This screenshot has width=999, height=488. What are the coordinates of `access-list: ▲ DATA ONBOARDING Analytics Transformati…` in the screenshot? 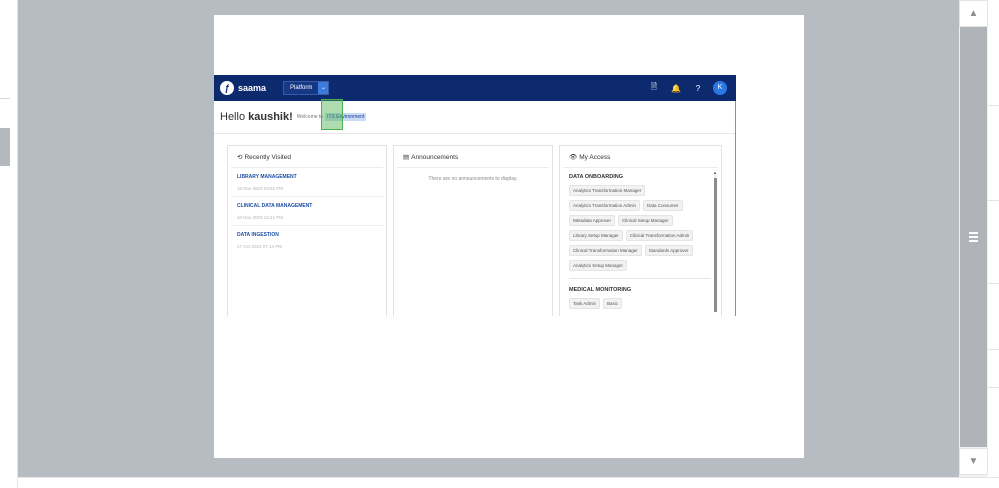 It's located at (640, 242).